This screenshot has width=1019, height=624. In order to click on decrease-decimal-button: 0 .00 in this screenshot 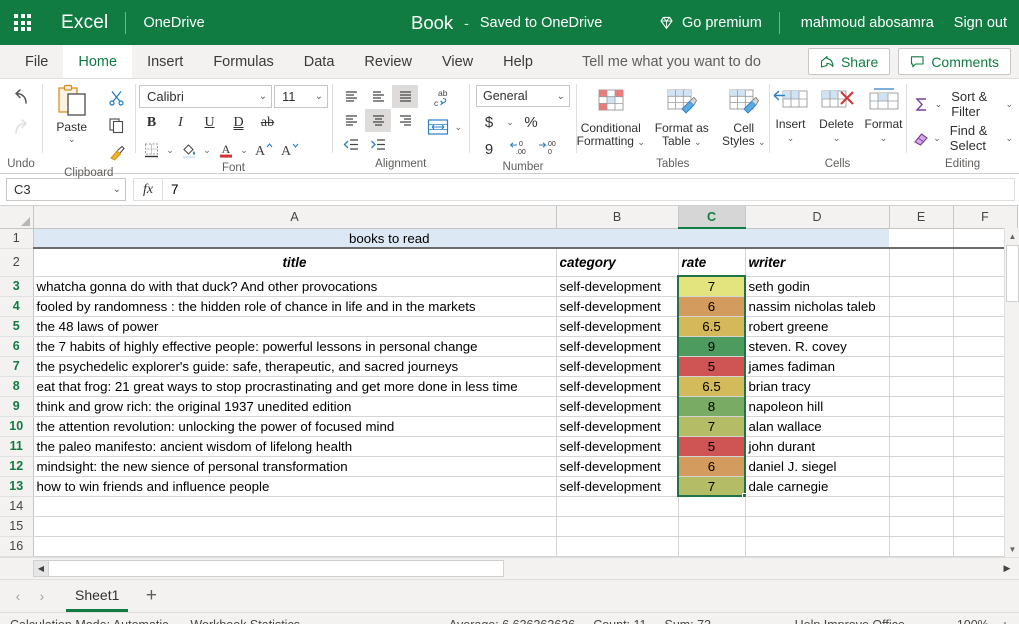, I will do `click(518, 149)`.